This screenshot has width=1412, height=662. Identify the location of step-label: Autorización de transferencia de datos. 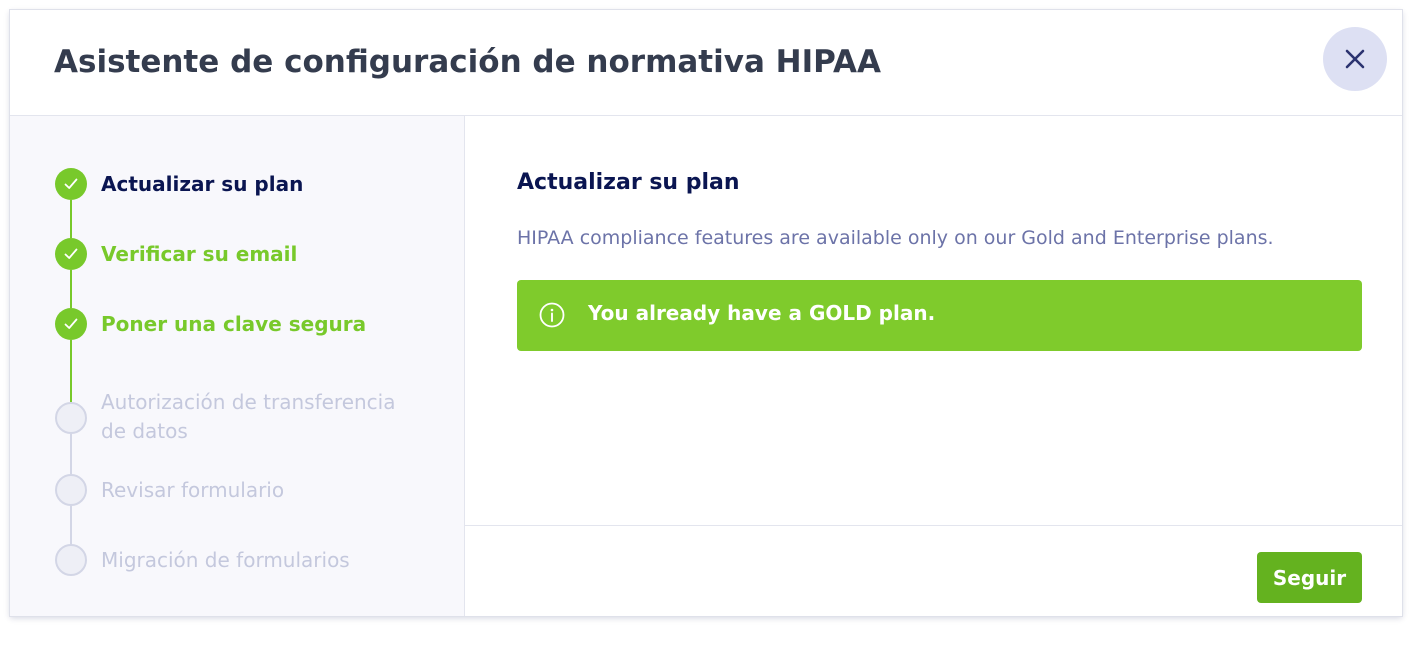
(248, 416).